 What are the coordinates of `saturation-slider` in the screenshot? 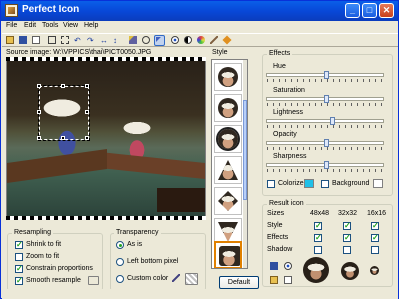 It's located at (325, 99).